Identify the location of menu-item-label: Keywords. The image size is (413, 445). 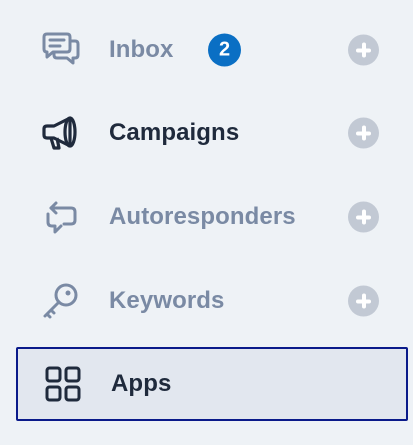
(167, 300).